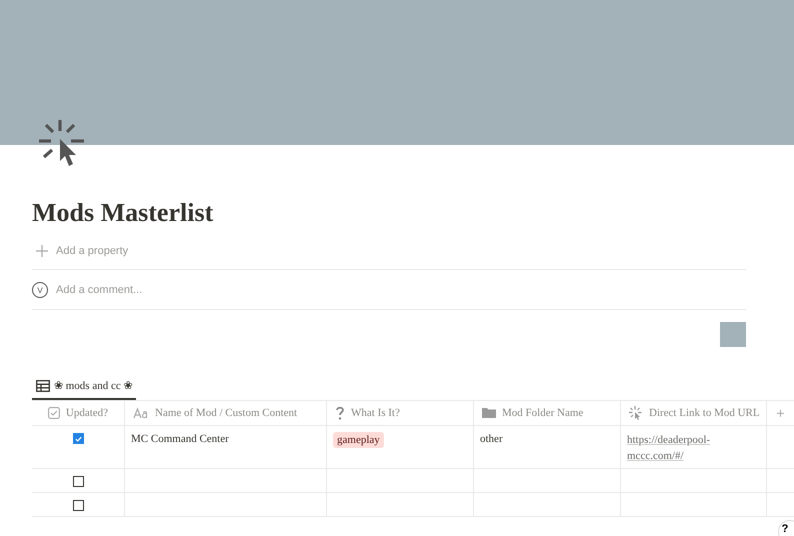 The width and height of the screenshot is (794, 536). Describe the element at coordinates (780, 413) in the screenshot. I see `add-column-button: +` at that location.